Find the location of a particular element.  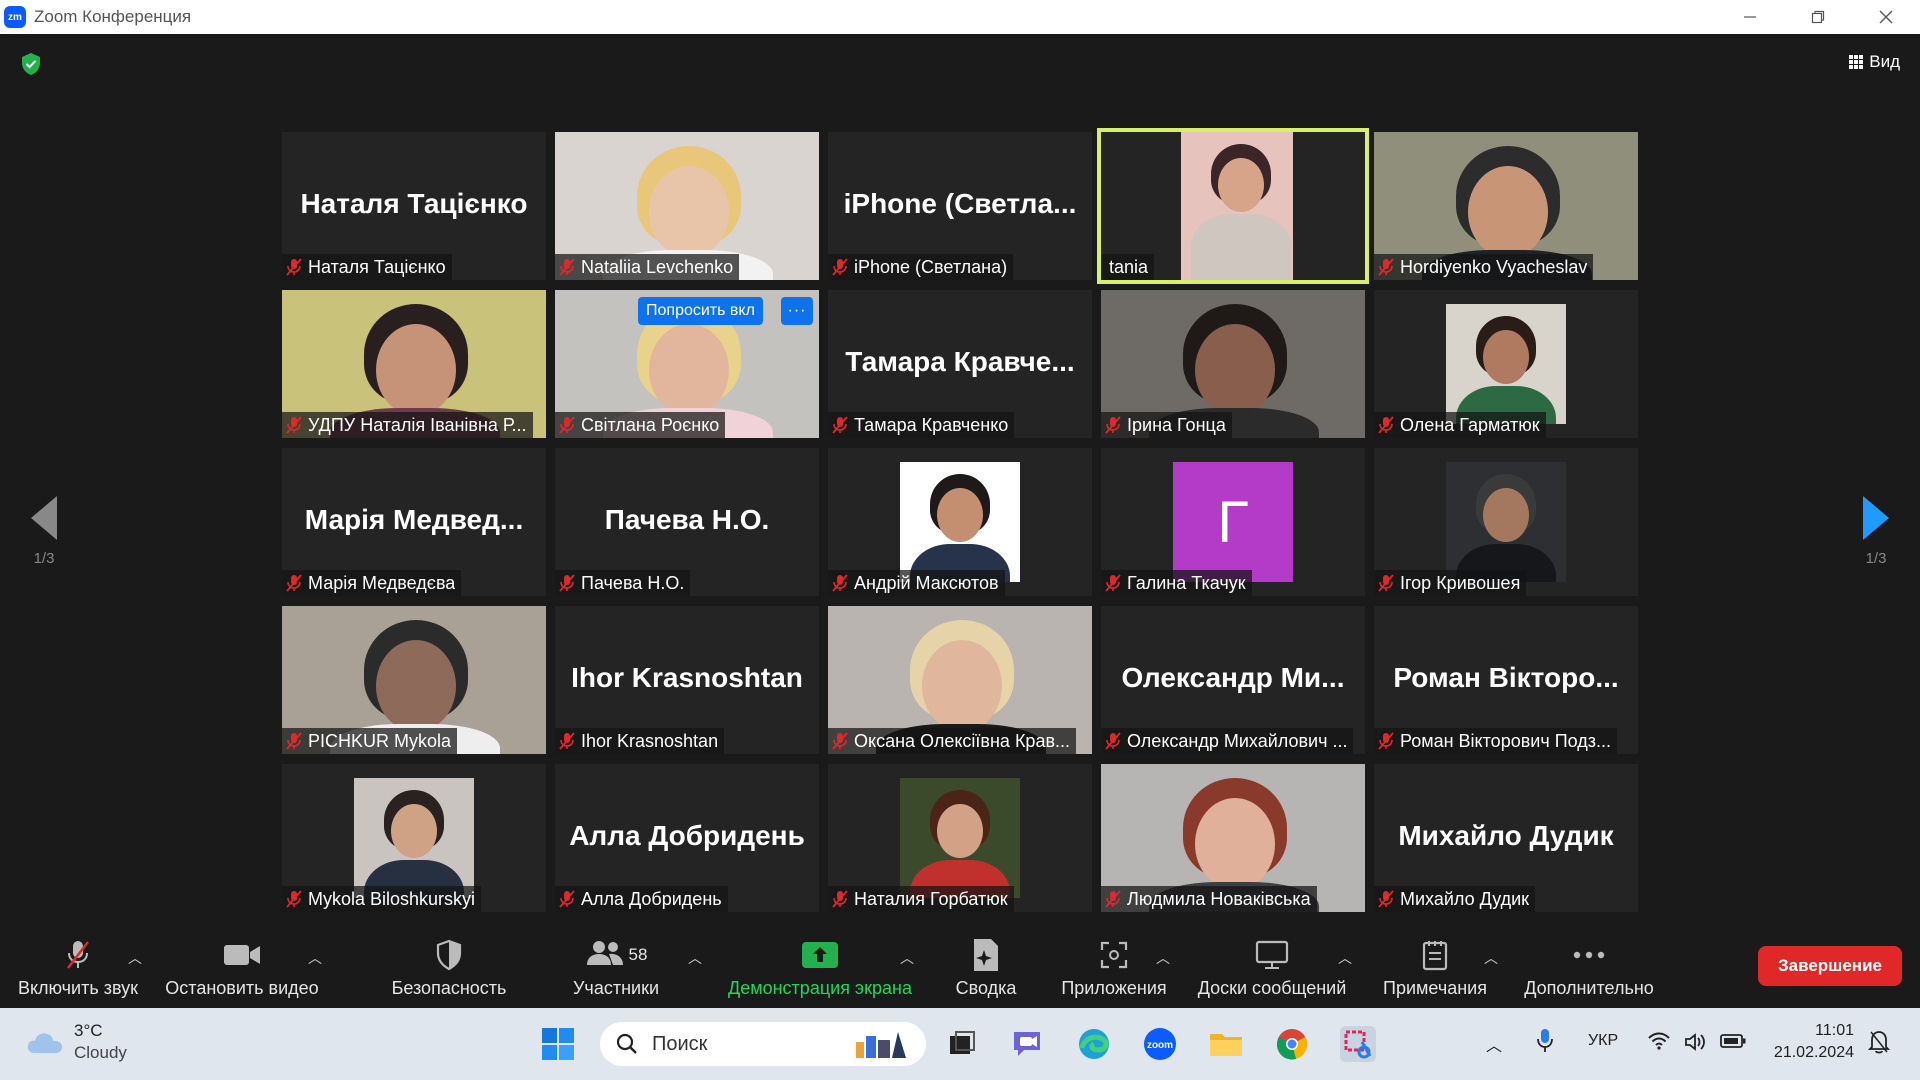

file-explorer-icon is located at coordinates (1226, 1044).